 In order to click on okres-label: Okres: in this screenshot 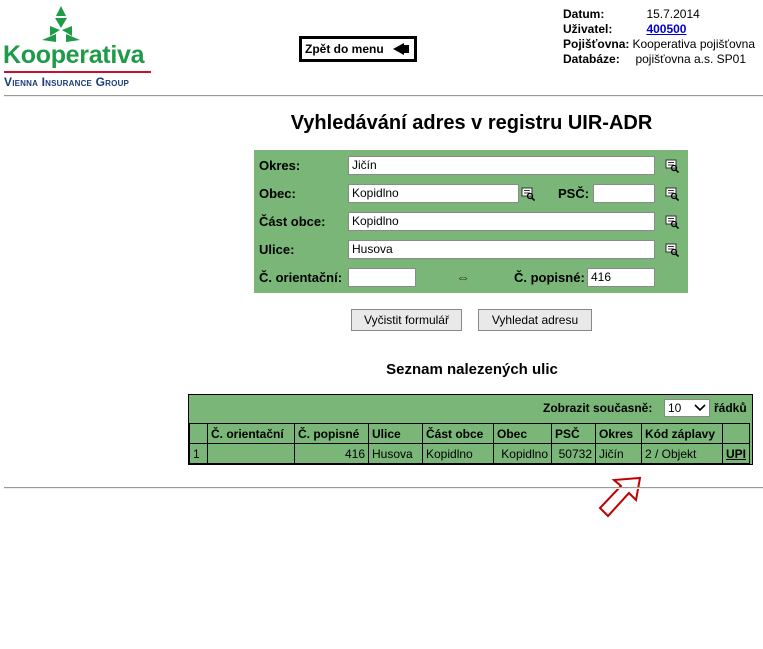, I will do `click(280, 165)`.